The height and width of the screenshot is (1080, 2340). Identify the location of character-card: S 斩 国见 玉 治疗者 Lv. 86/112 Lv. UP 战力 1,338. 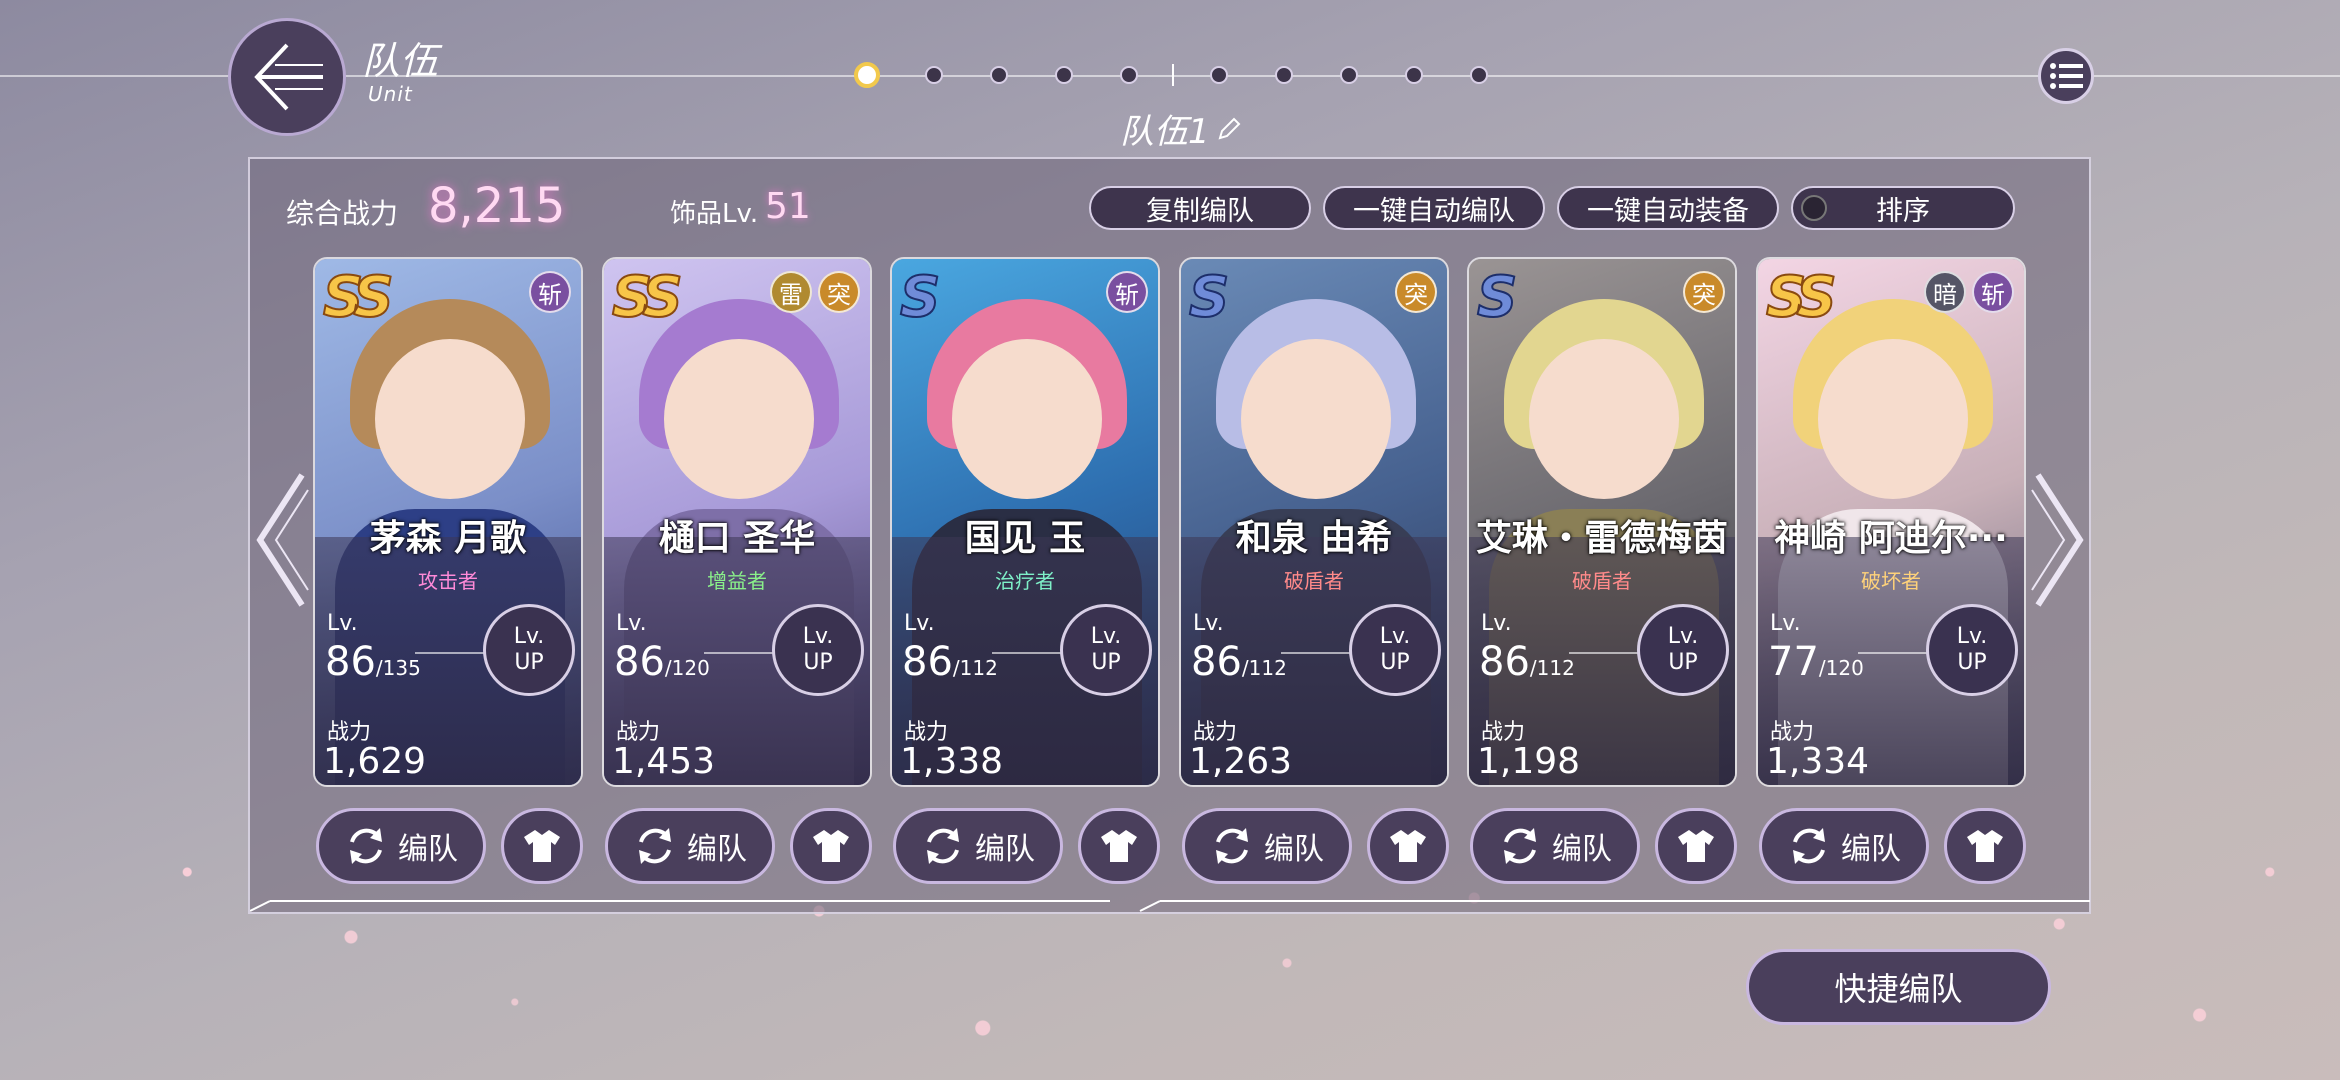
(1025, 522).